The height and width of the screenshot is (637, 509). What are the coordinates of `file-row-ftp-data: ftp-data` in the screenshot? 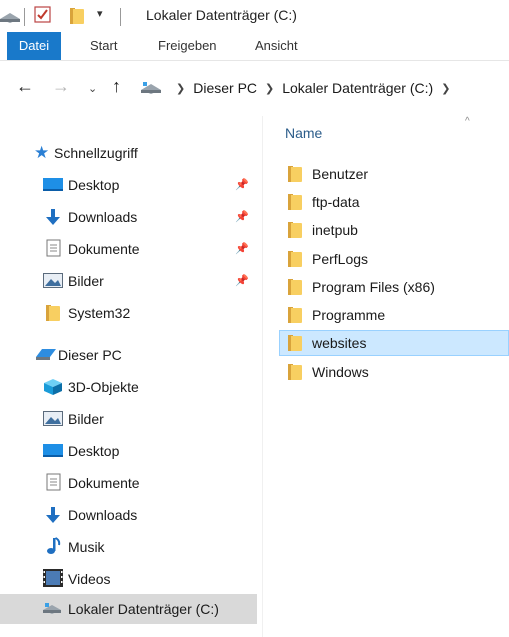 It's located at (394, 202).